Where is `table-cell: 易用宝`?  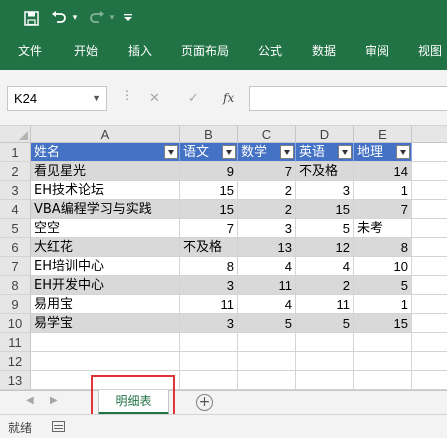
table-cell: 易用宝 is located at coordinates (105, 304).